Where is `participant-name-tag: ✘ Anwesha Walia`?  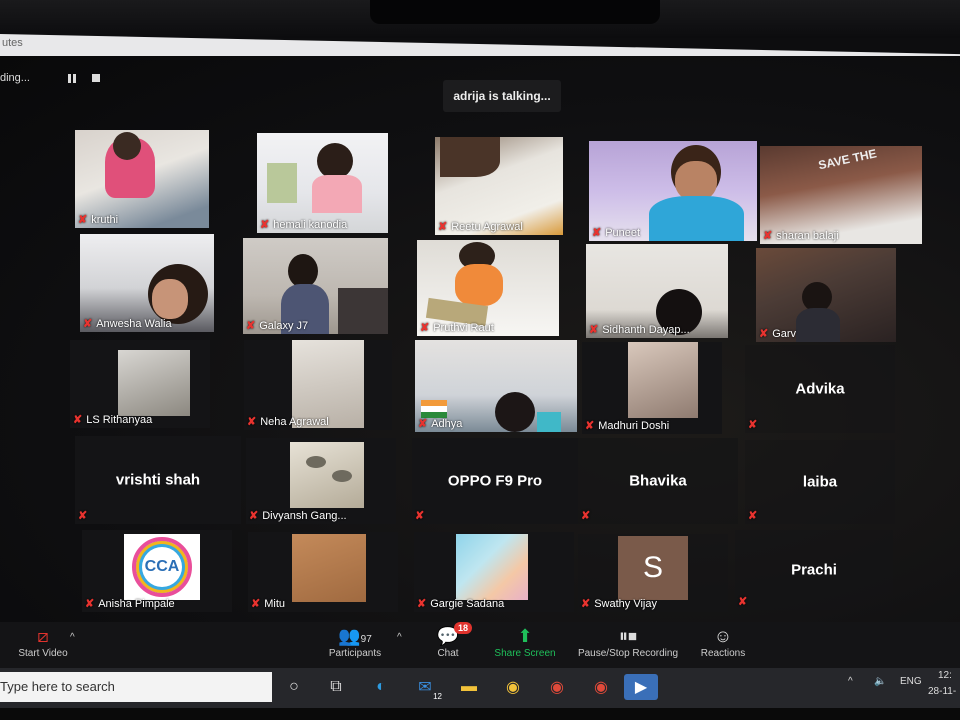 participant-name-tag: ✘ Anwesha Walia is located at coordinates (127, 324).